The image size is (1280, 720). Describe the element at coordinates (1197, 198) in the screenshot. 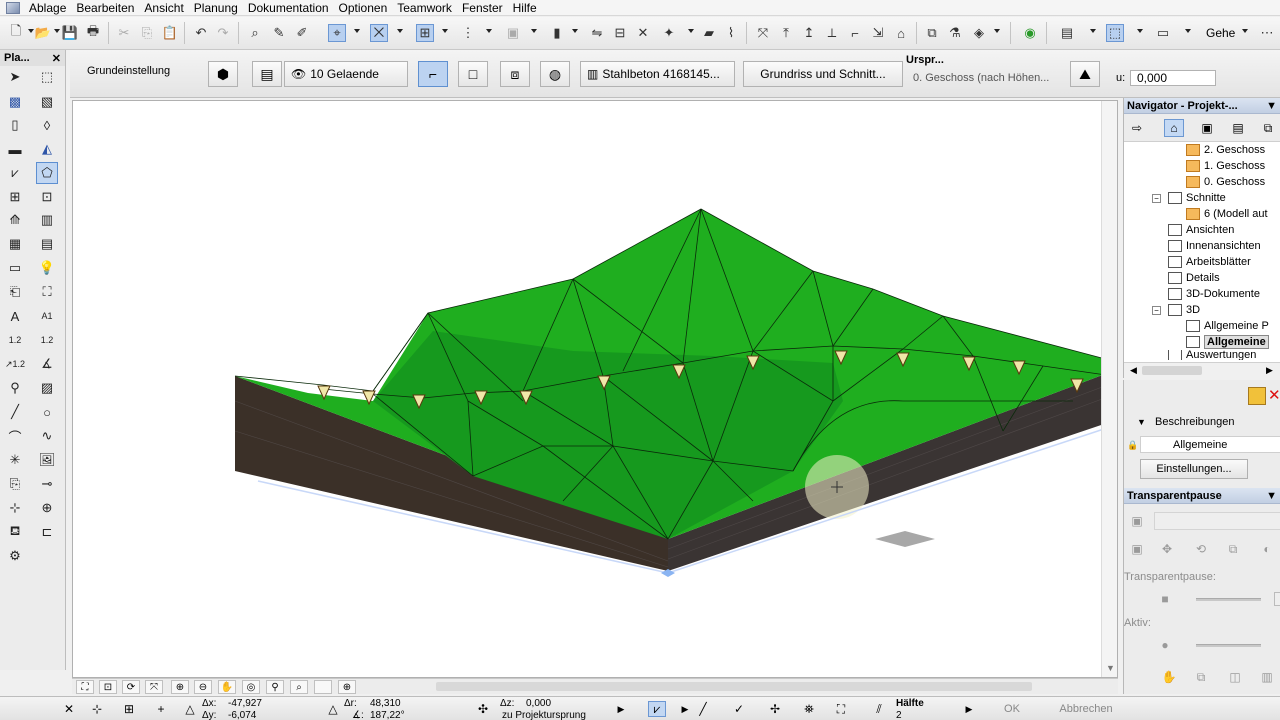

I see `tree-item-schnitte: Schnitte` at that location.